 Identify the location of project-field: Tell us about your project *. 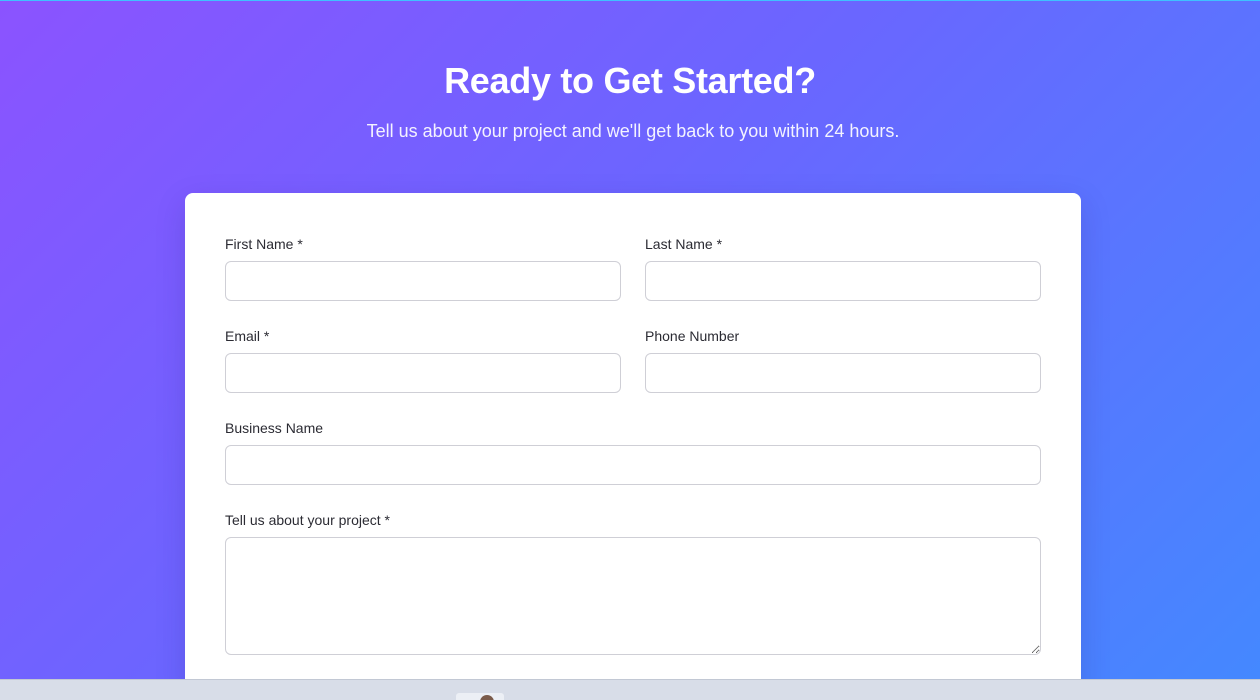
(633, 583).